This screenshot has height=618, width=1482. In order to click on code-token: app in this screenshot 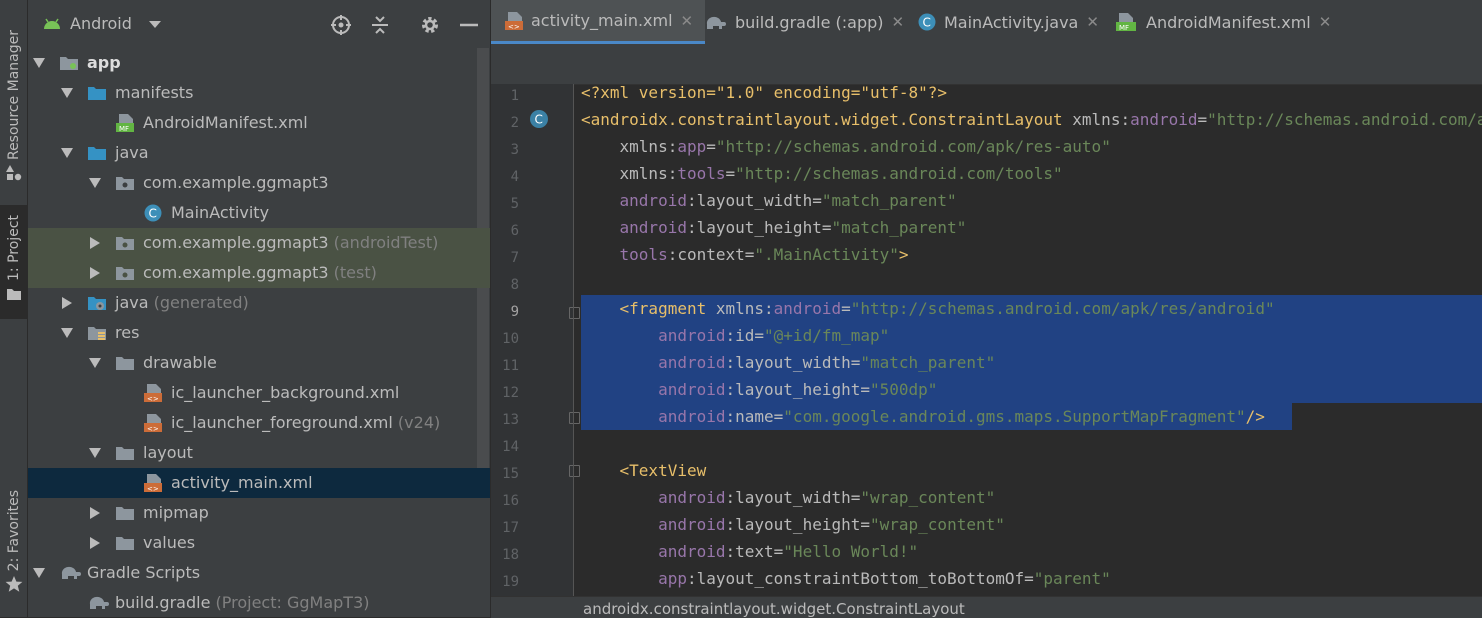, I will do `click(634, 578)`.